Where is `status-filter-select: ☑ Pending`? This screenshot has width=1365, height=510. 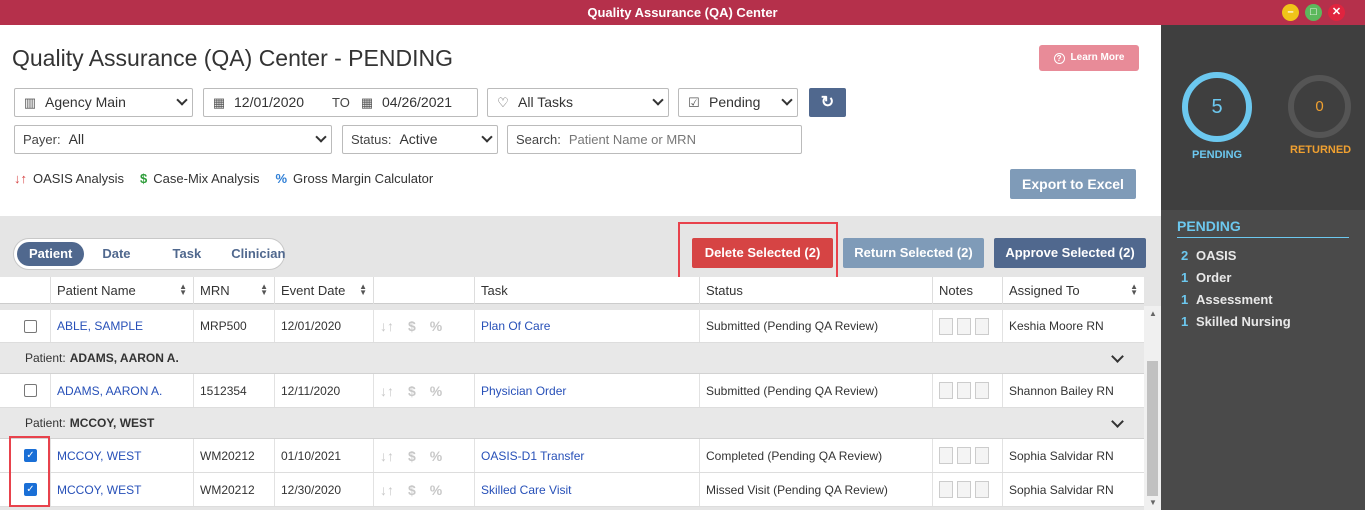 status-filter-select: ☑ Pending is located at coordinates (738, 102).